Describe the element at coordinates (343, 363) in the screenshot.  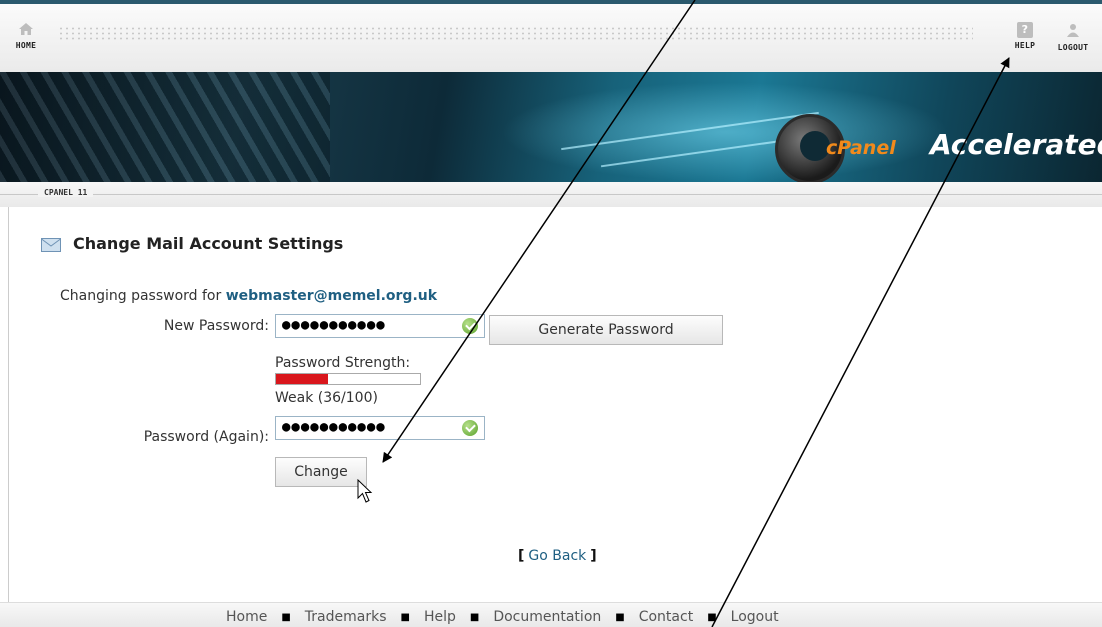
I see `password-strength-label: Password Strength:` at that location.